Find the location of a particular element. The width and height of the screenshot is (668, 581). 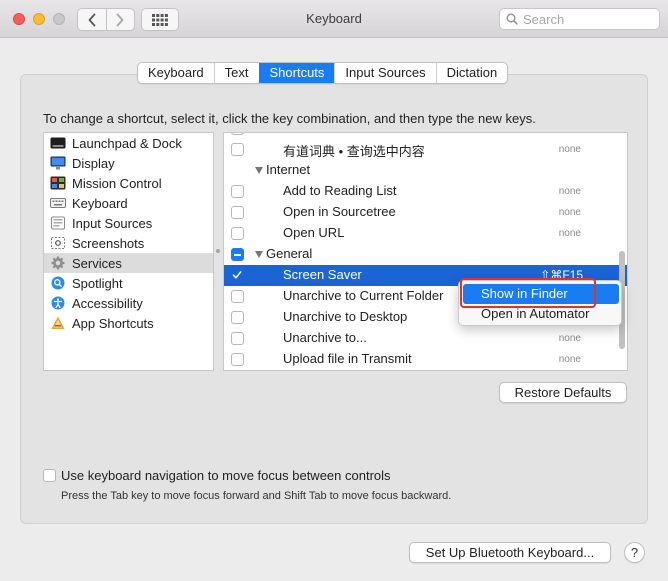

shortcut-label: 有道词典 • 查询选中内容 is located at coordinates (354, 151).